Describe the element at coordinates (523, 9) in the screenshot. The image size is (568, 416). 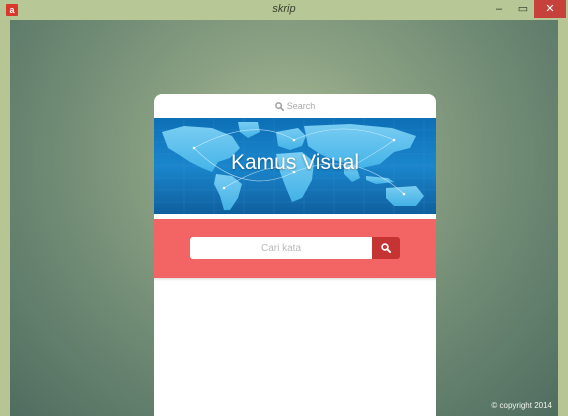
I see `maximize-button: ▭` at that location.